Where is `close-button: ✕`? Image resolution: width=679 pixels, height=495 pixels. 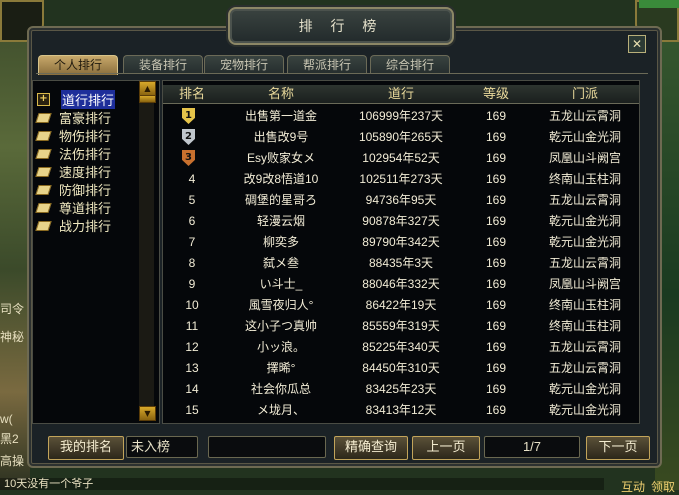
close-button: ✕ is located at coordinates (637, 44).